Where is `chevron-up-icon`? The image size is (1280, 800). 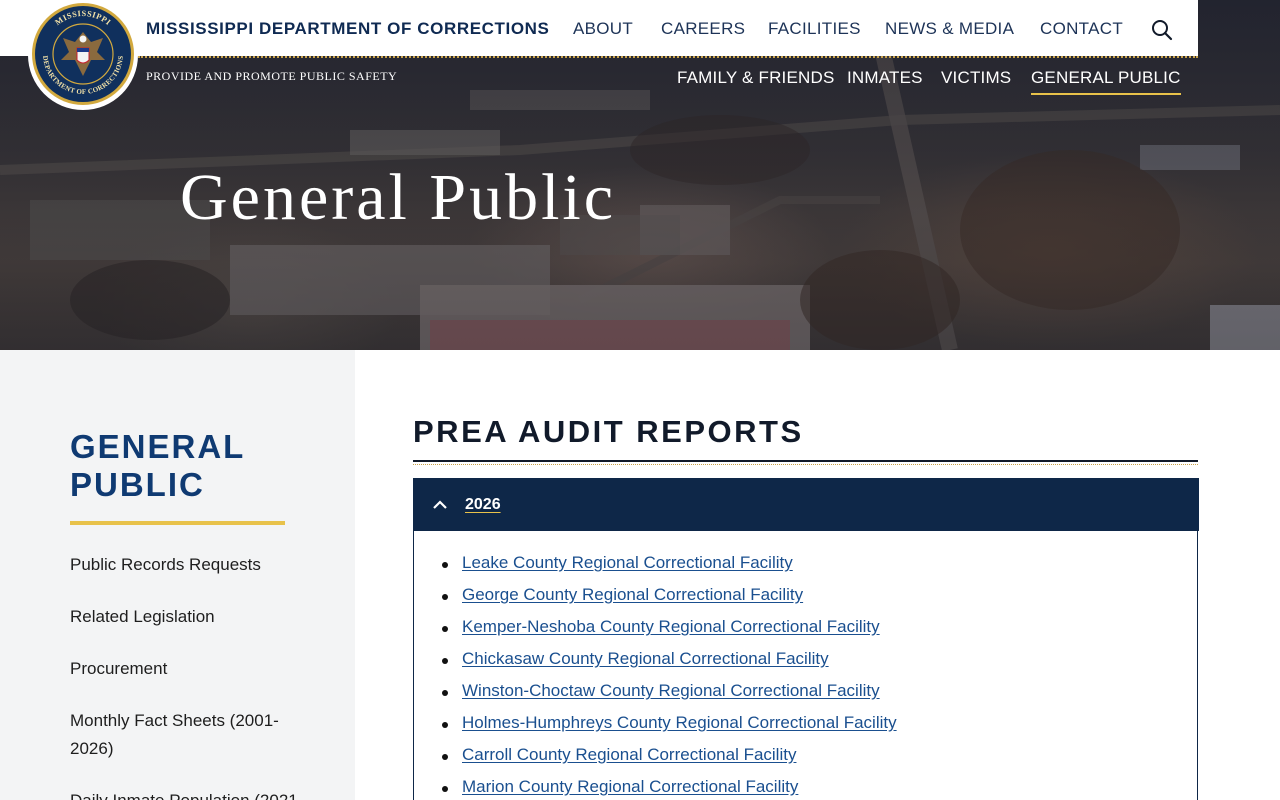
chevron-up-icon is located at coordinates (440, 504).